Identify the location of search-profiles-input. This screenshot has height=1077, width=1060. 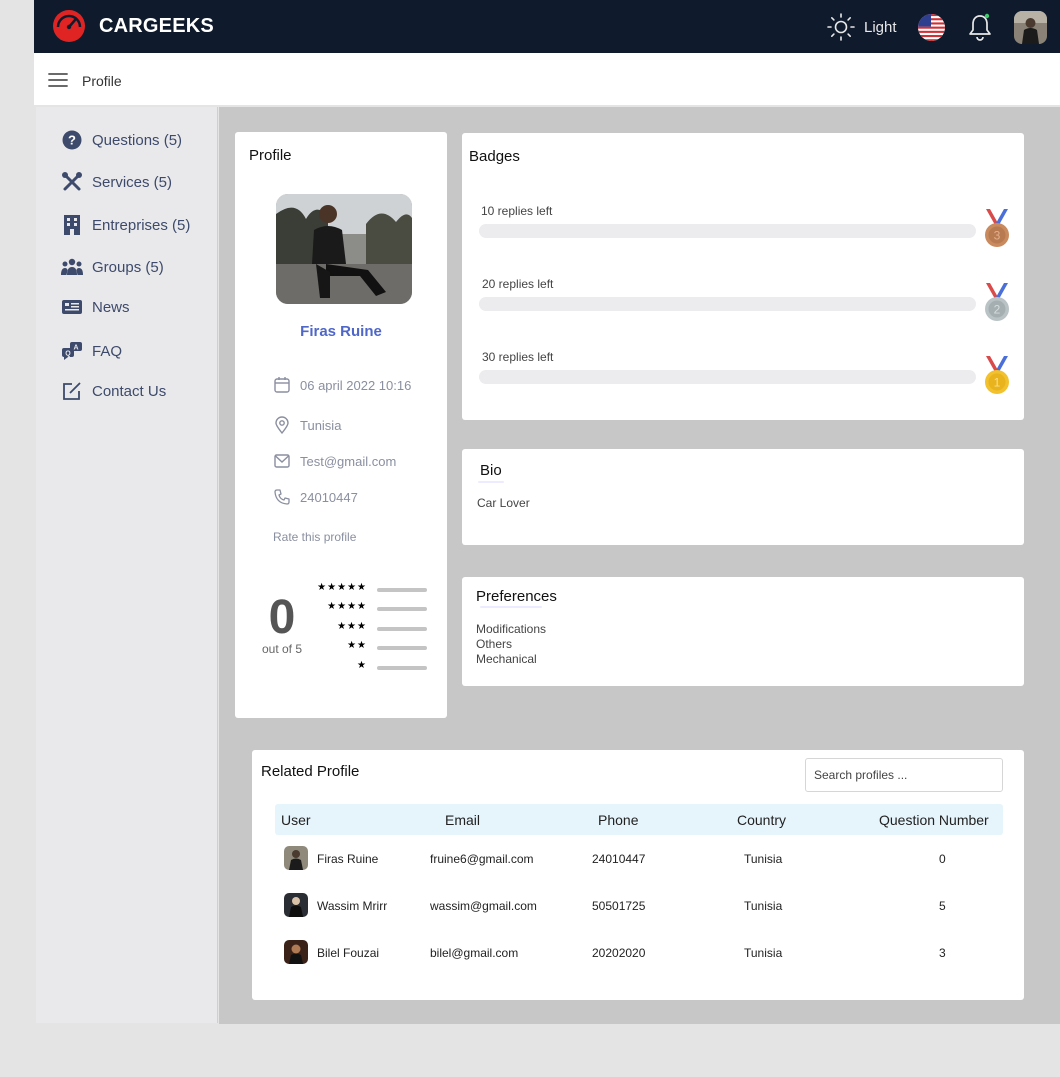
(904, 775).